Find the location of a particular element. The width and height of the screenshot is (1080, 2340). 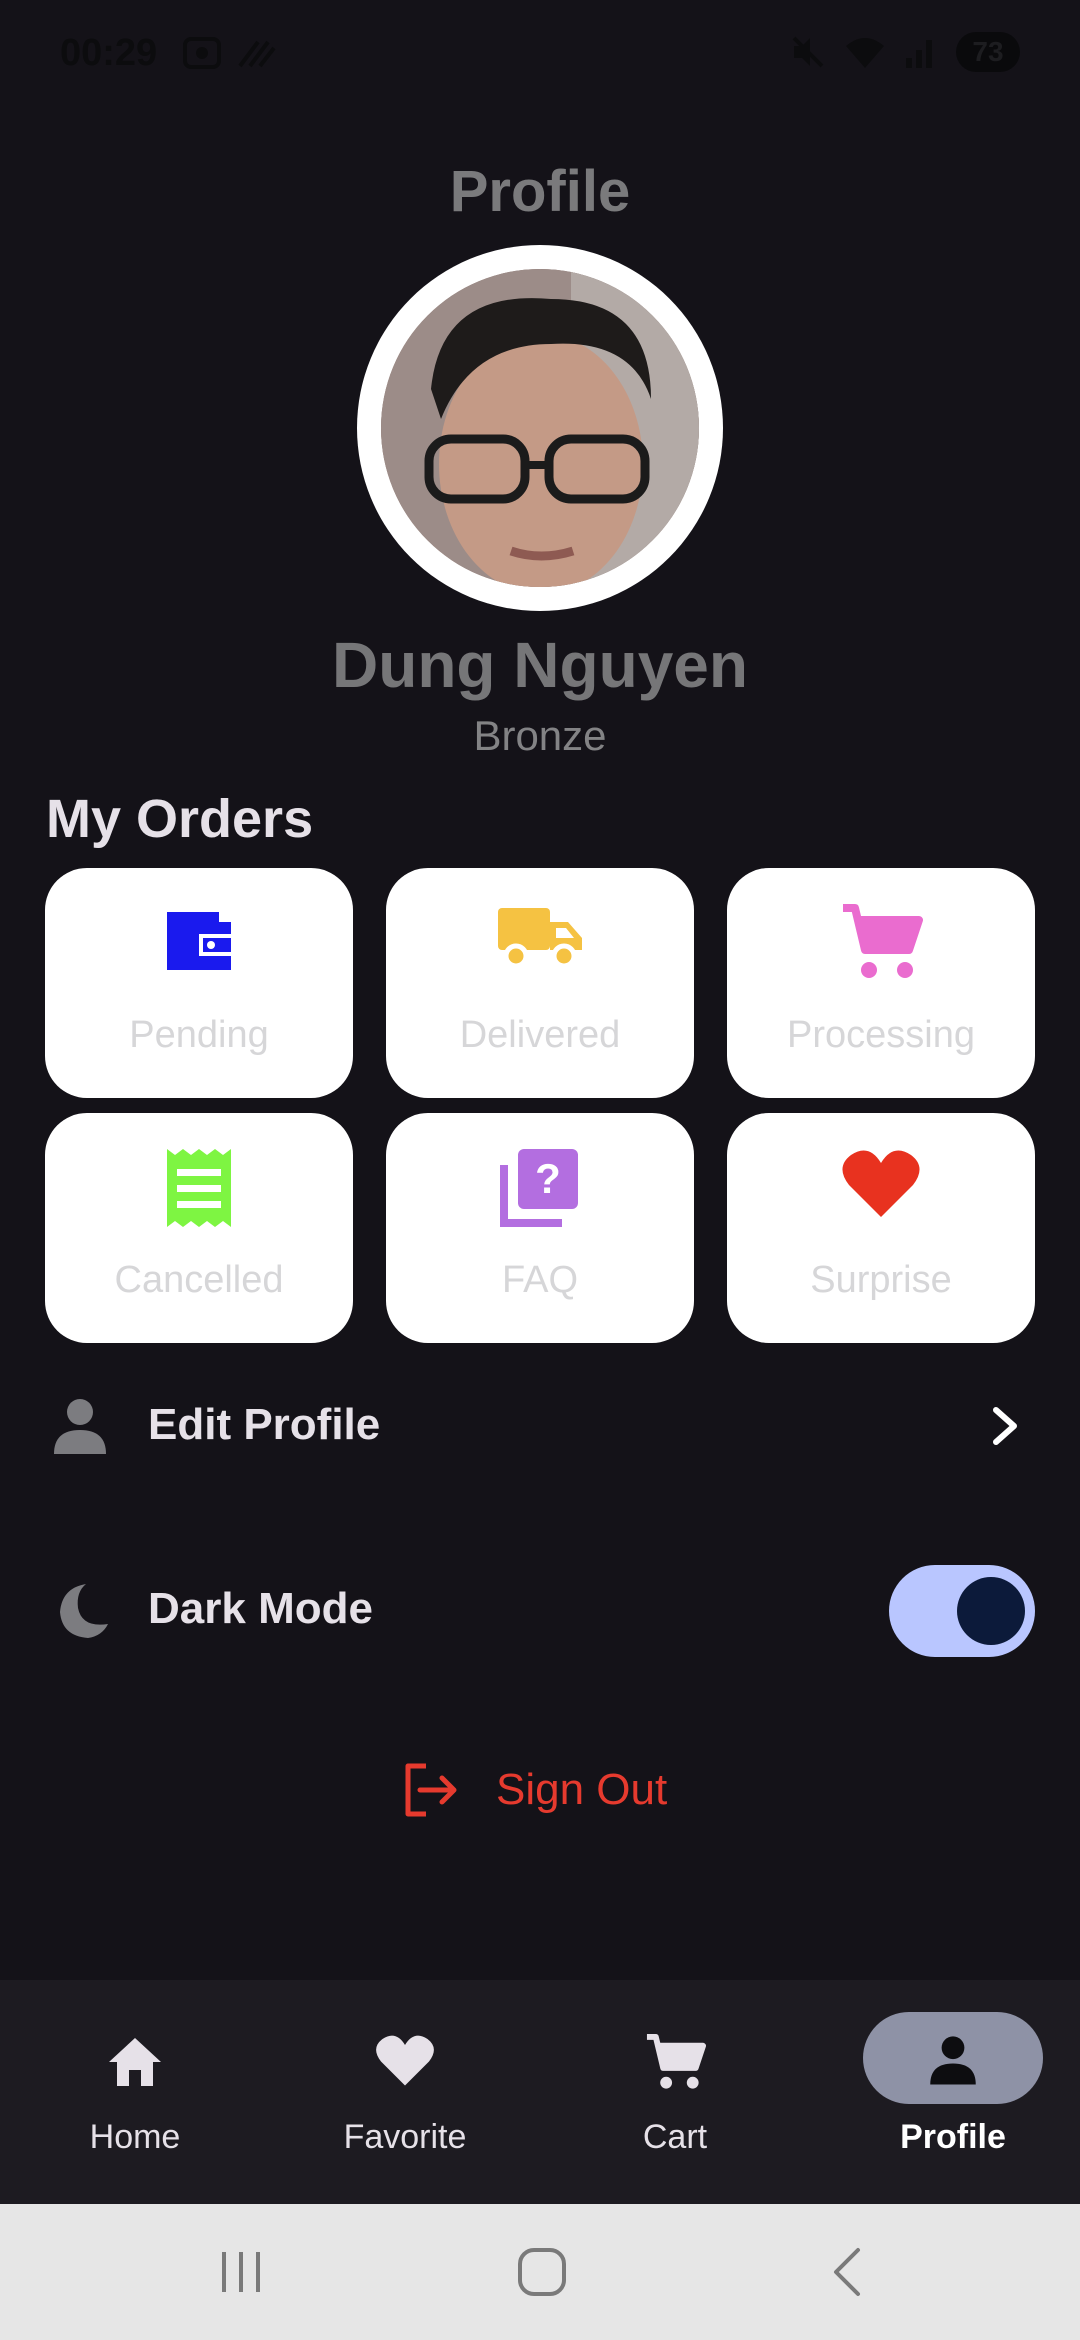

dark-mode-label: Dark Mode is located at coordinates (260, 1608).